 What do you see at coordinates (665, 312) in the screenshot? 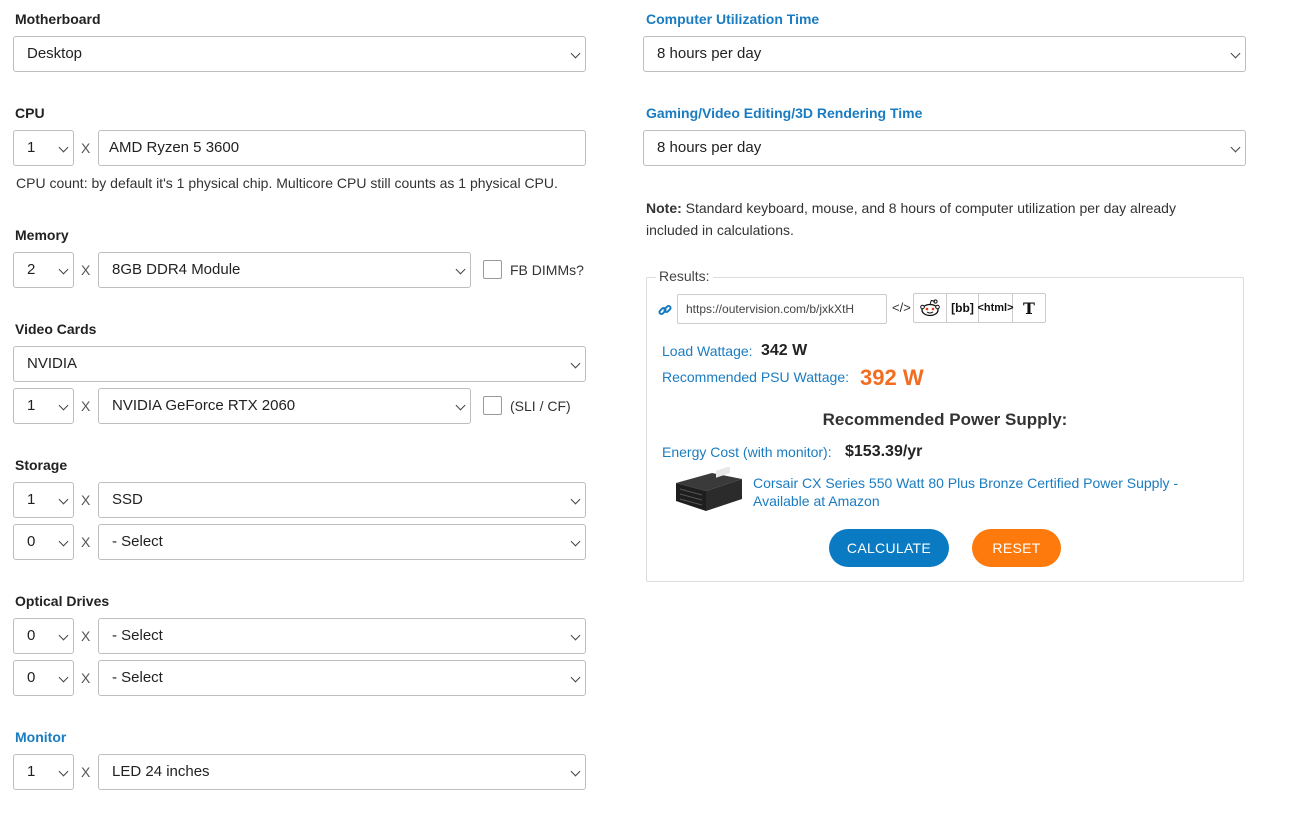
I see `link-icon` at bounding box center [665, 312].